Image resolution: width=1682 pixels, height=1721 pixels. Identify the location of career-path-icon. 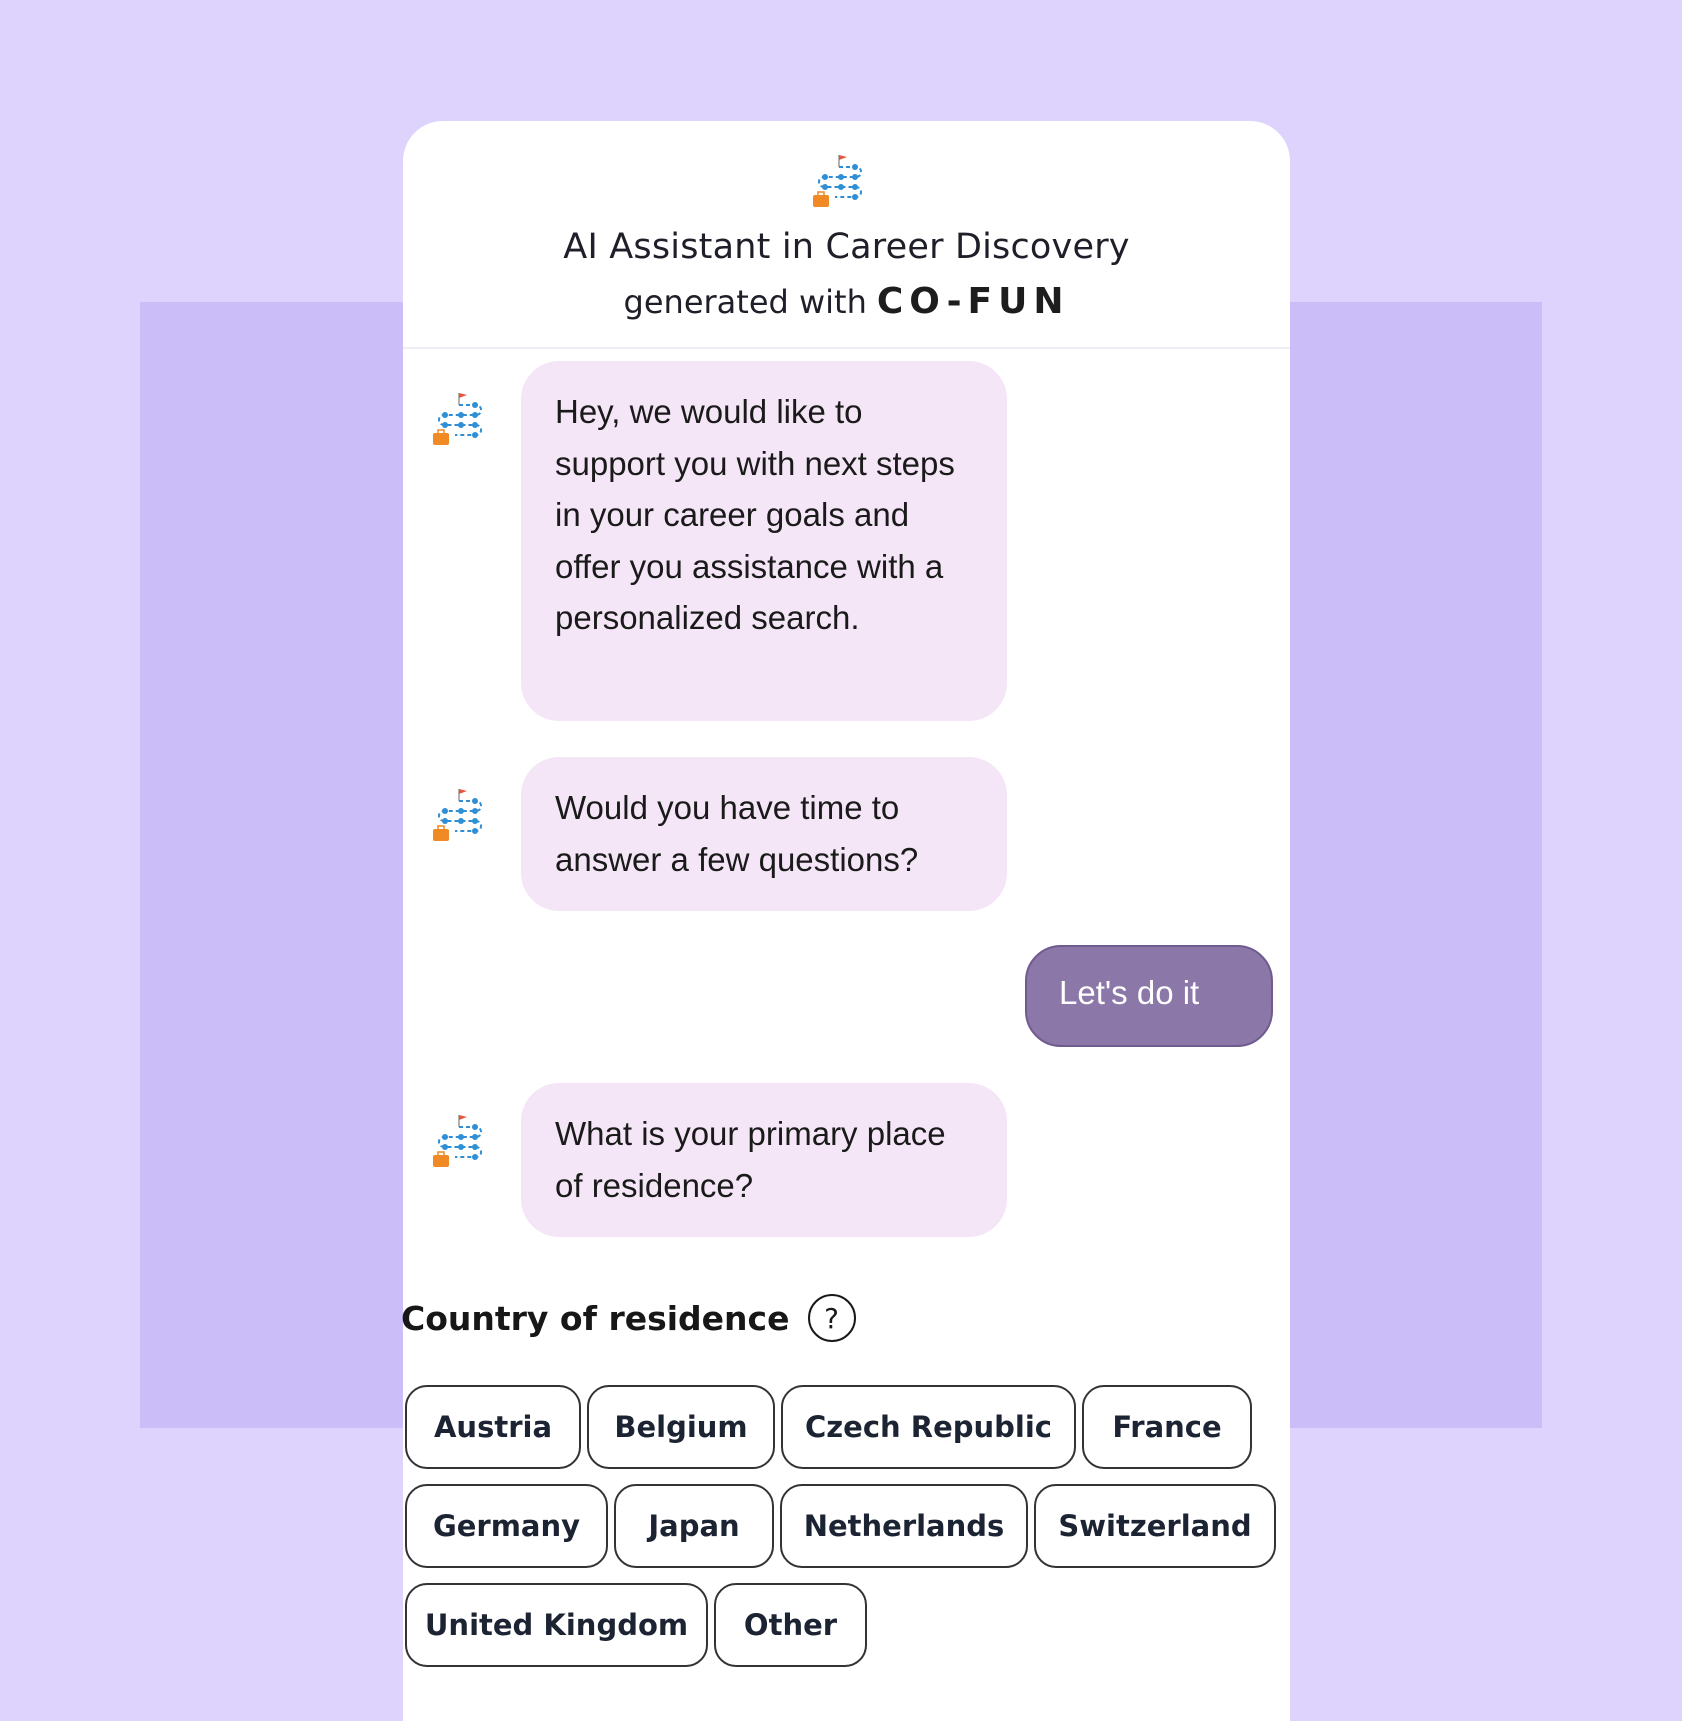
(839, 185).